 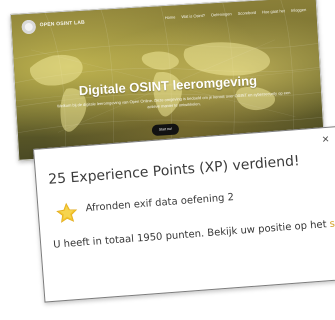 What do you see at coordinates (63, 24) in the screenshot?
I see `site-logo-text: OPEN OSINT LAB` at bounding box center [63, 24].